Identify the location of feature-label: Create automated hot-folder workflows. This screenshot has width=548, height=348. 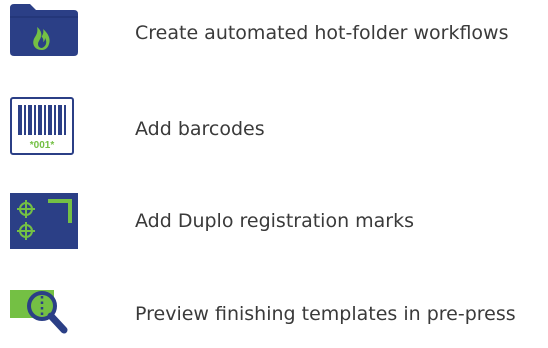
(322, 33).